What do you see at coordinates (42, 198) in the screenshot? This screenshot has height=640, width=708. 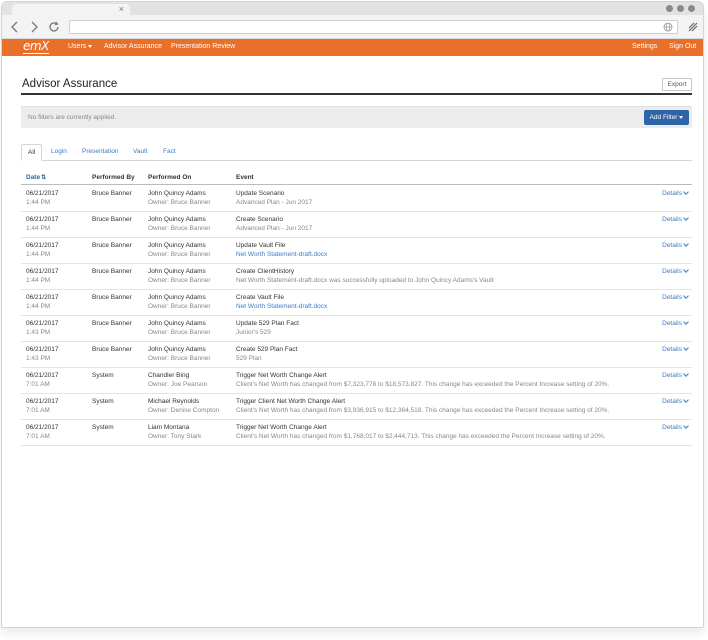 I see `date-cell: 06/21/2017 1:44 PM` at bounding box center [42, 198].